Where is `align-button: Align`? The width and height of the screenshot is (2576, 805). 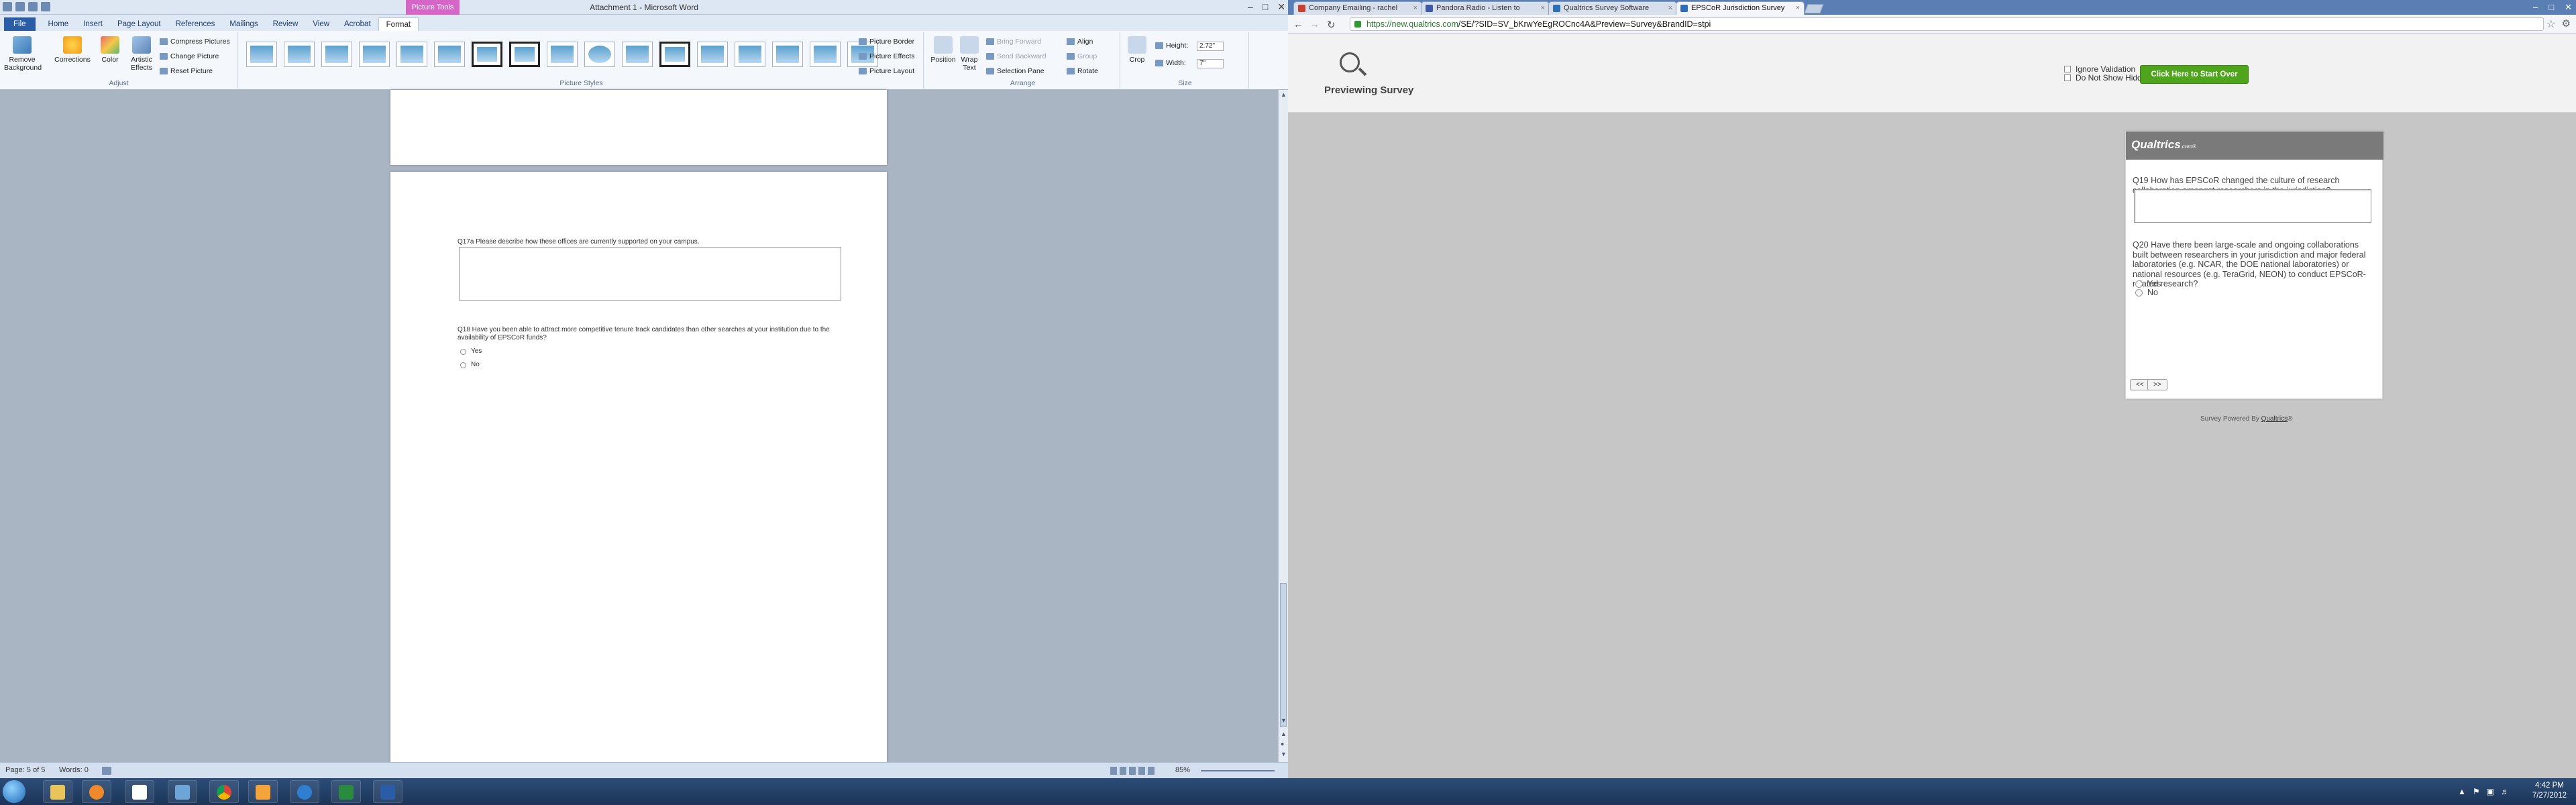
align-button: Align is located at coordinates (1080, 42).